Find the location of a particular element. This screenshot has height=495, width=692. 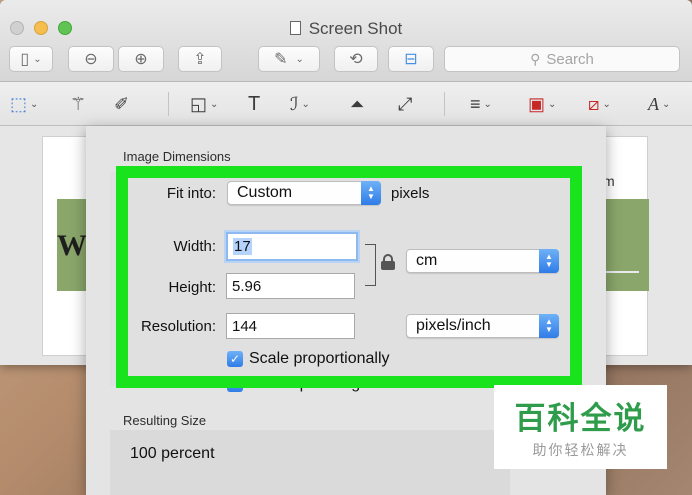

fit-into-label: Fit into: is located at coordinates (191, 193).